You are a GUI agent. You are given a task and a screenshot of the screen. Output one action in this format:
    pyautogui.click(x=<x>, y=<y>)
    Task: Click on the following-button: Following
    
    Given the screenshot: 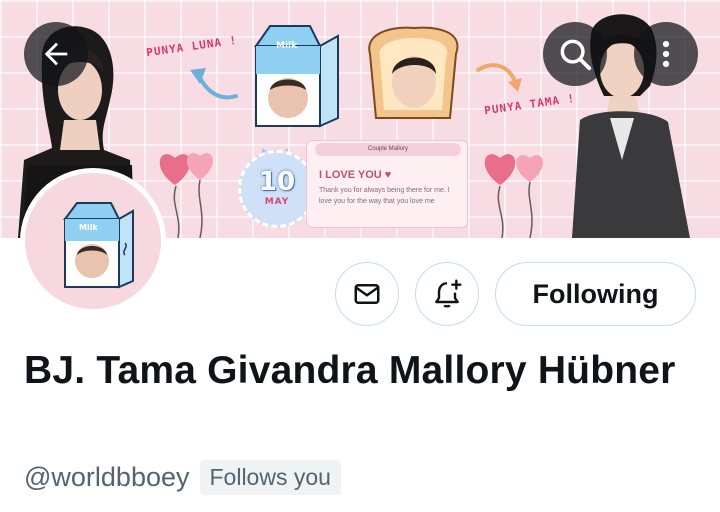 What is the action you would take?
    pyautogui.click(x=595, y=294)
    